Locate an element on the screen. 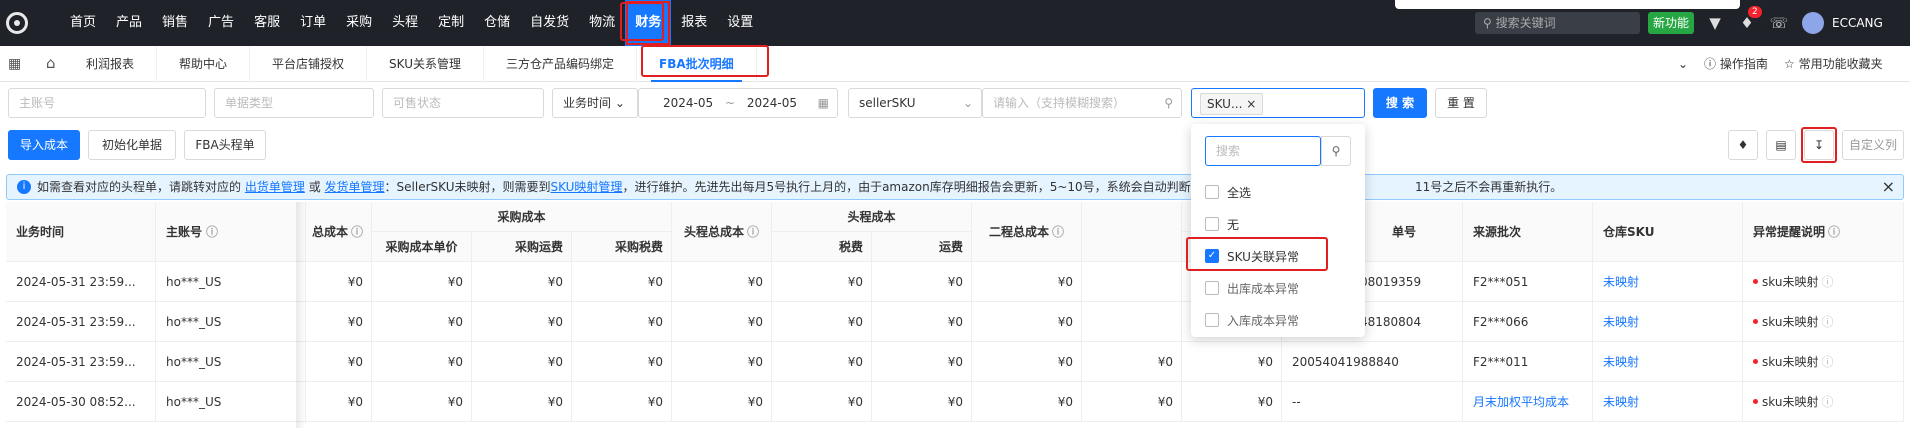 The height and width of the screenshot is (428, 1910). headset-icon: ☏ is located at coordinates (1779, 23).